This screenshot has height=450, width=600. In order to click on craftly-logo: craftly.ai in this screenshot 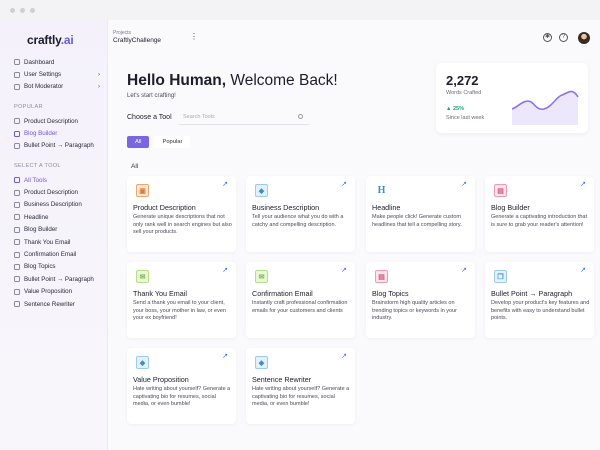, I will do `click(50, 40)`.